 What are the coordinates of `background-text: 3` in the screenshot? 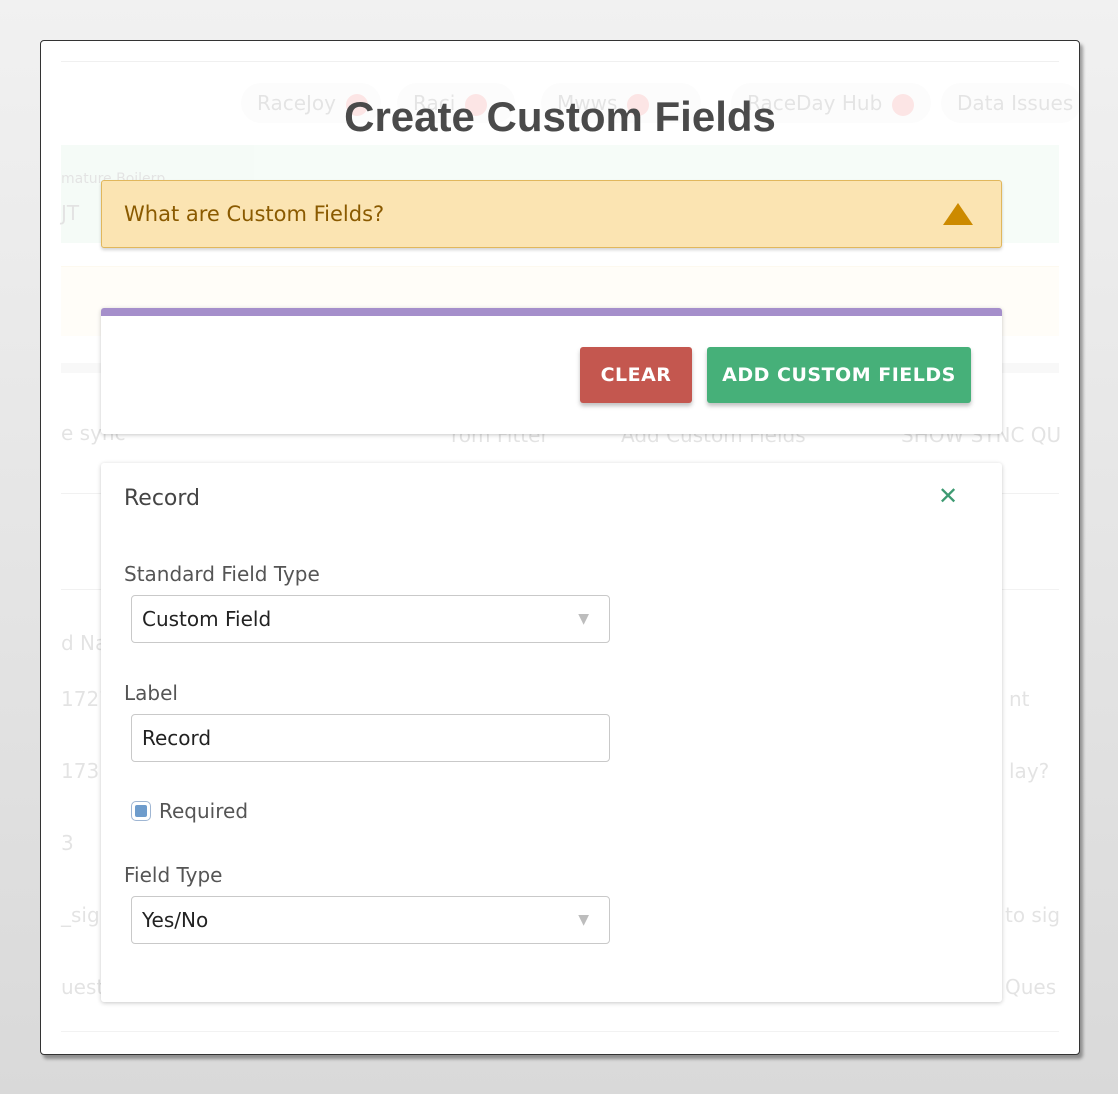 It's located at (67, 843).